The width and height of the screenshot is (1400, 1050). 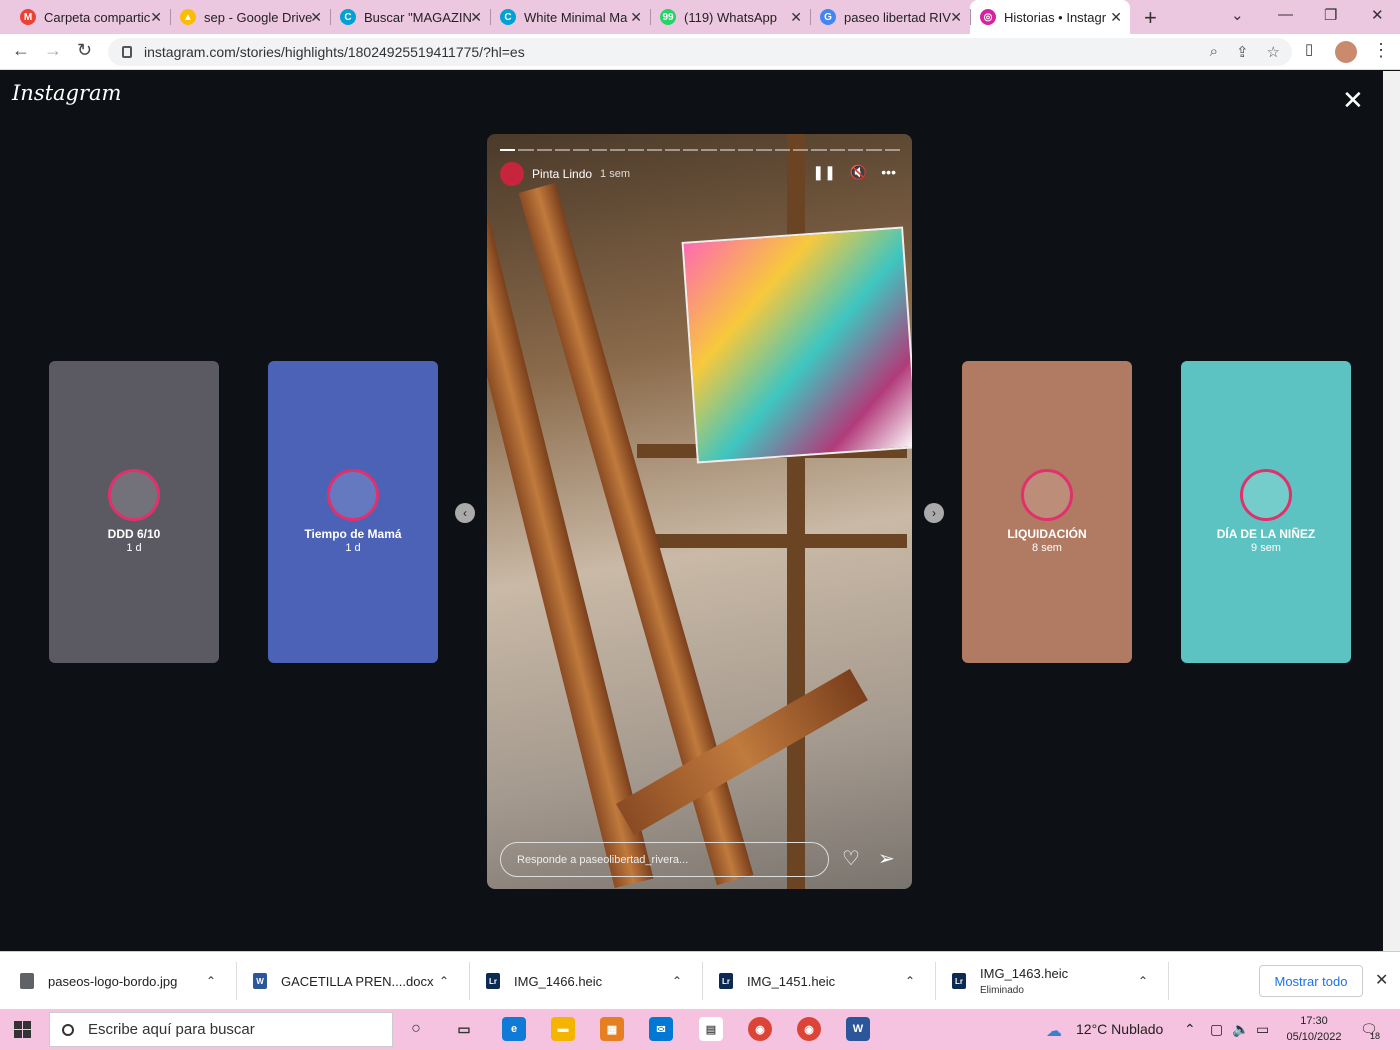 I want to click on highlight-name: DÍA DE LA NIÑEZ, so click(x=1266, y=534).